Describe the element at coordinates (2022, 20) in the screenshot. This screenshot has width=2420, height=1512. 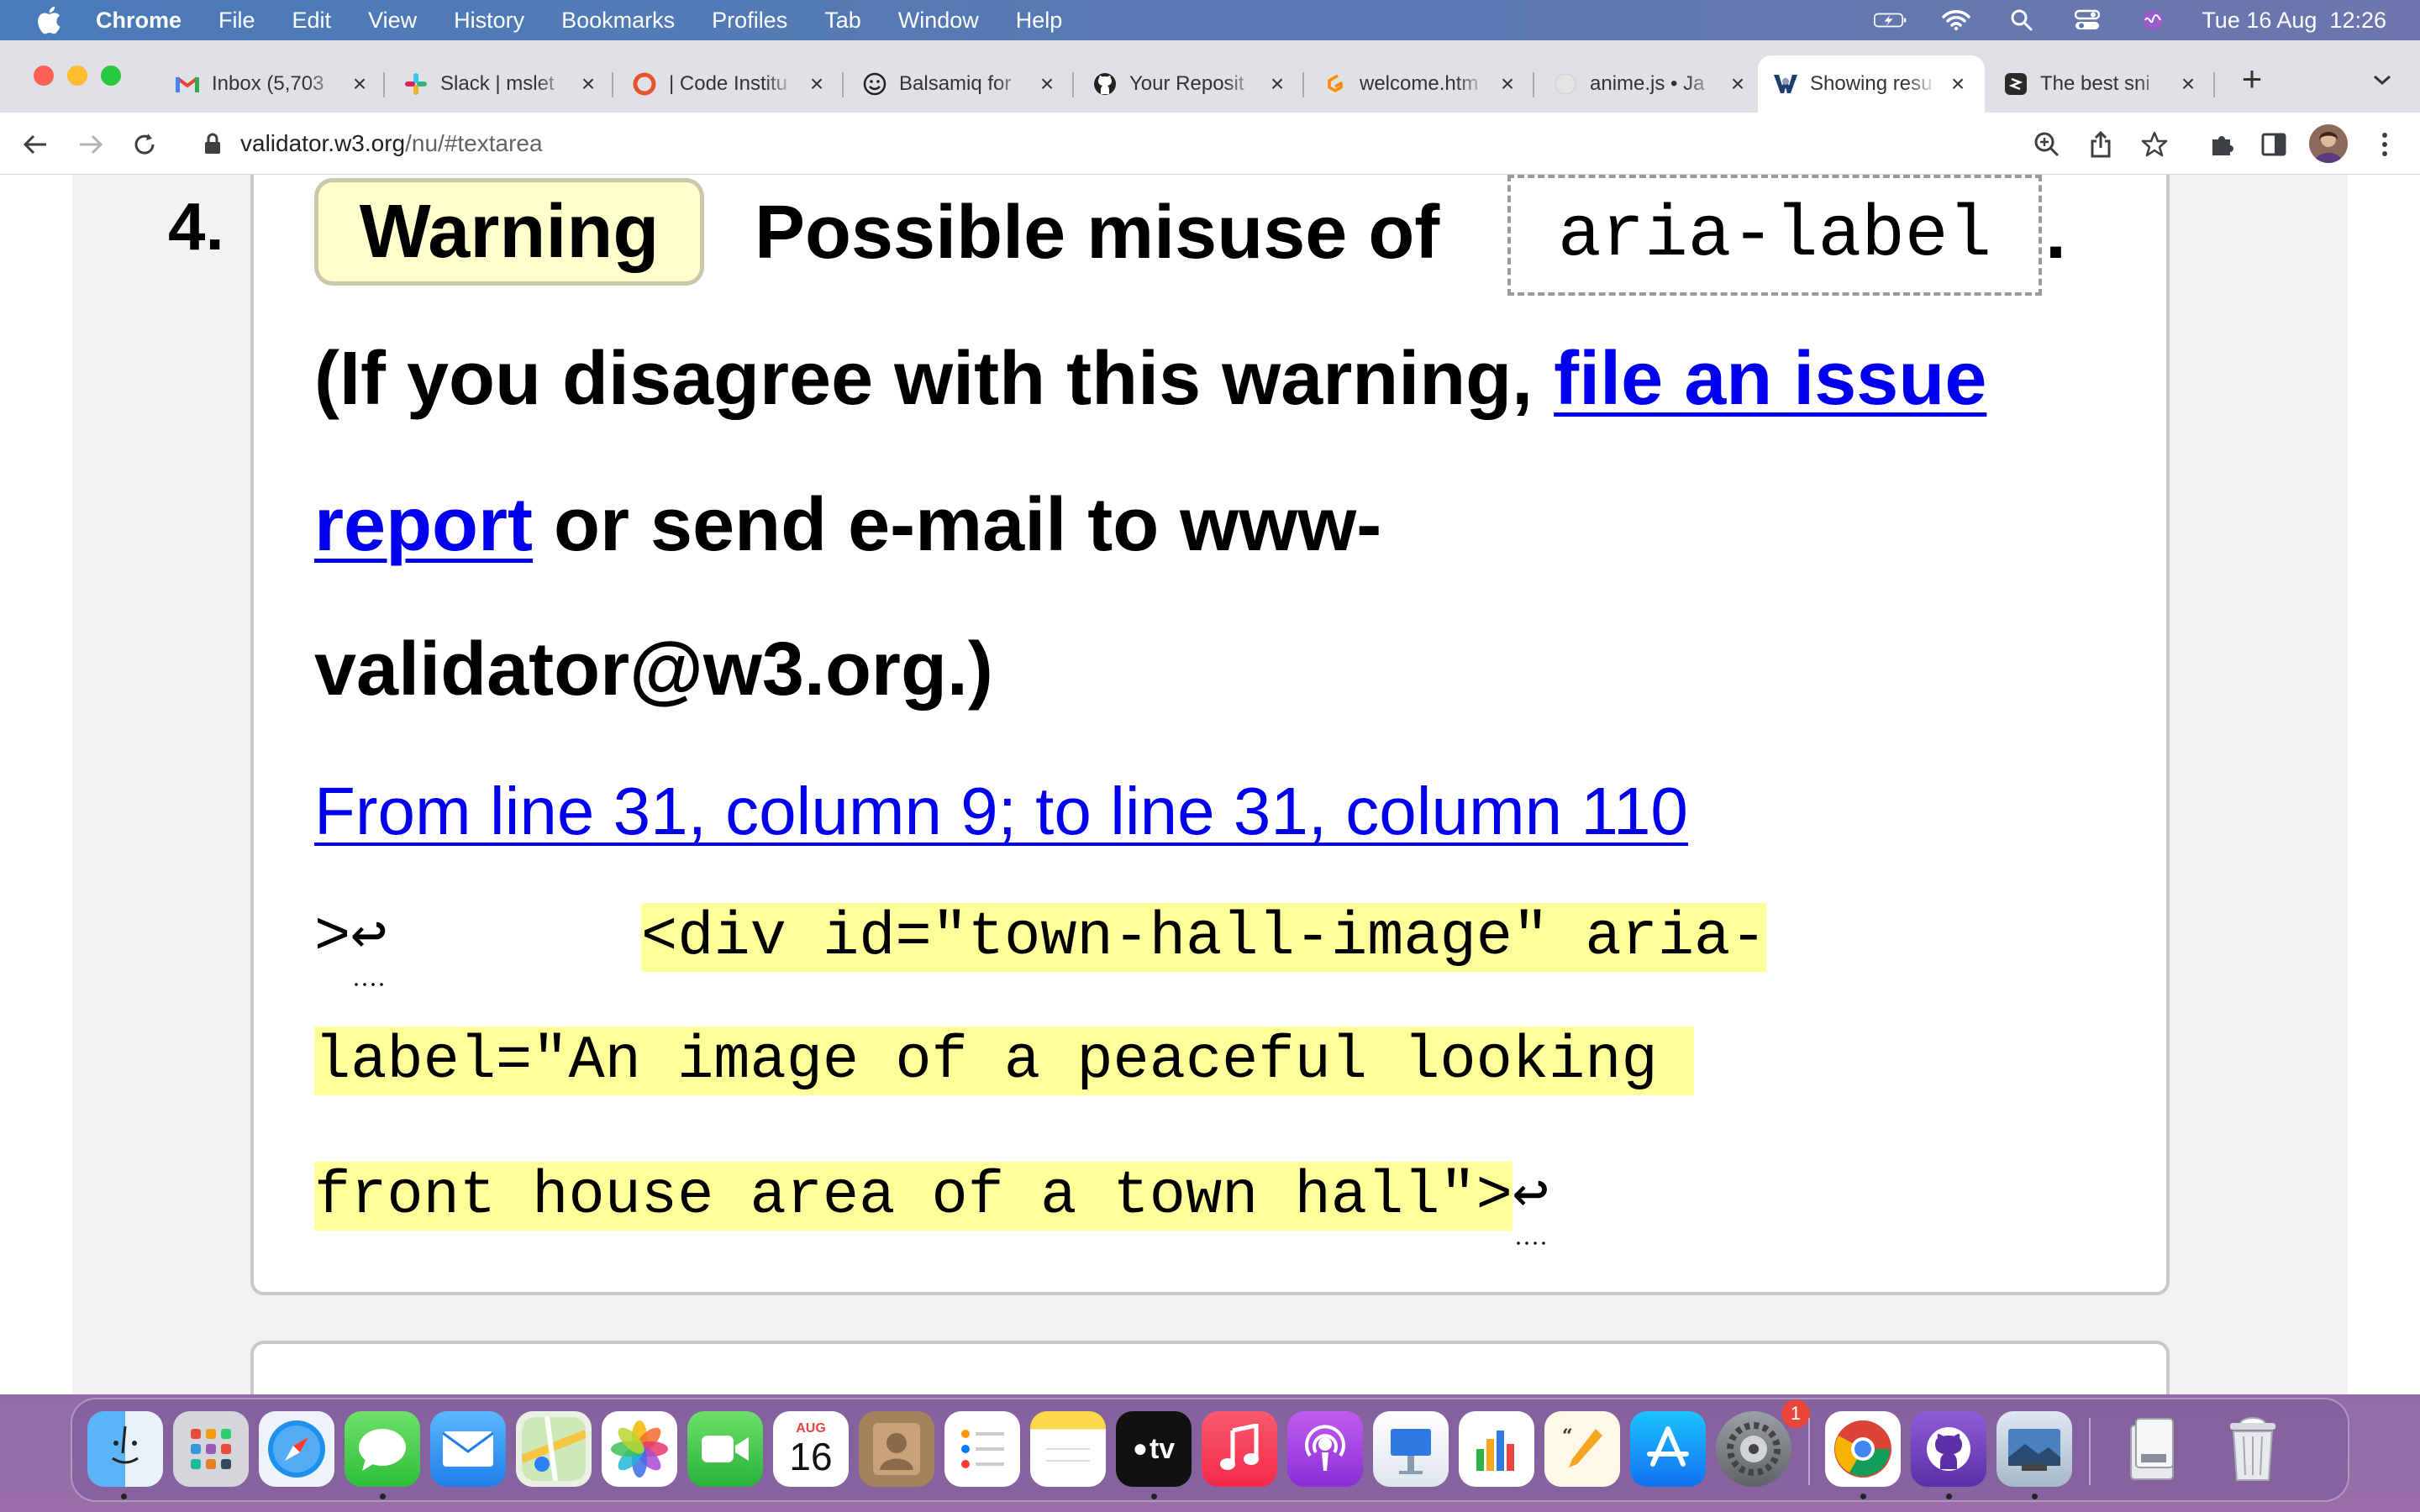
I see `spotlight-search-icon` at that location.